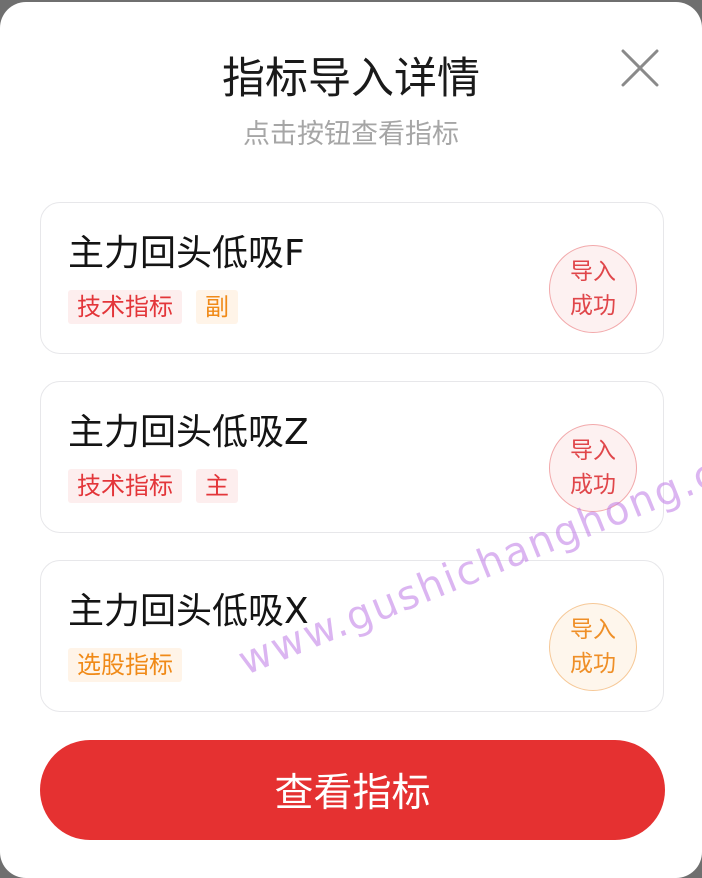 The width and height of the screenshot is (702, 878). What do you see at coordinates (186, 253) in the screenshot?
I see `indicator-name: 主力回头低吸F` at bounding box center [186, 253].